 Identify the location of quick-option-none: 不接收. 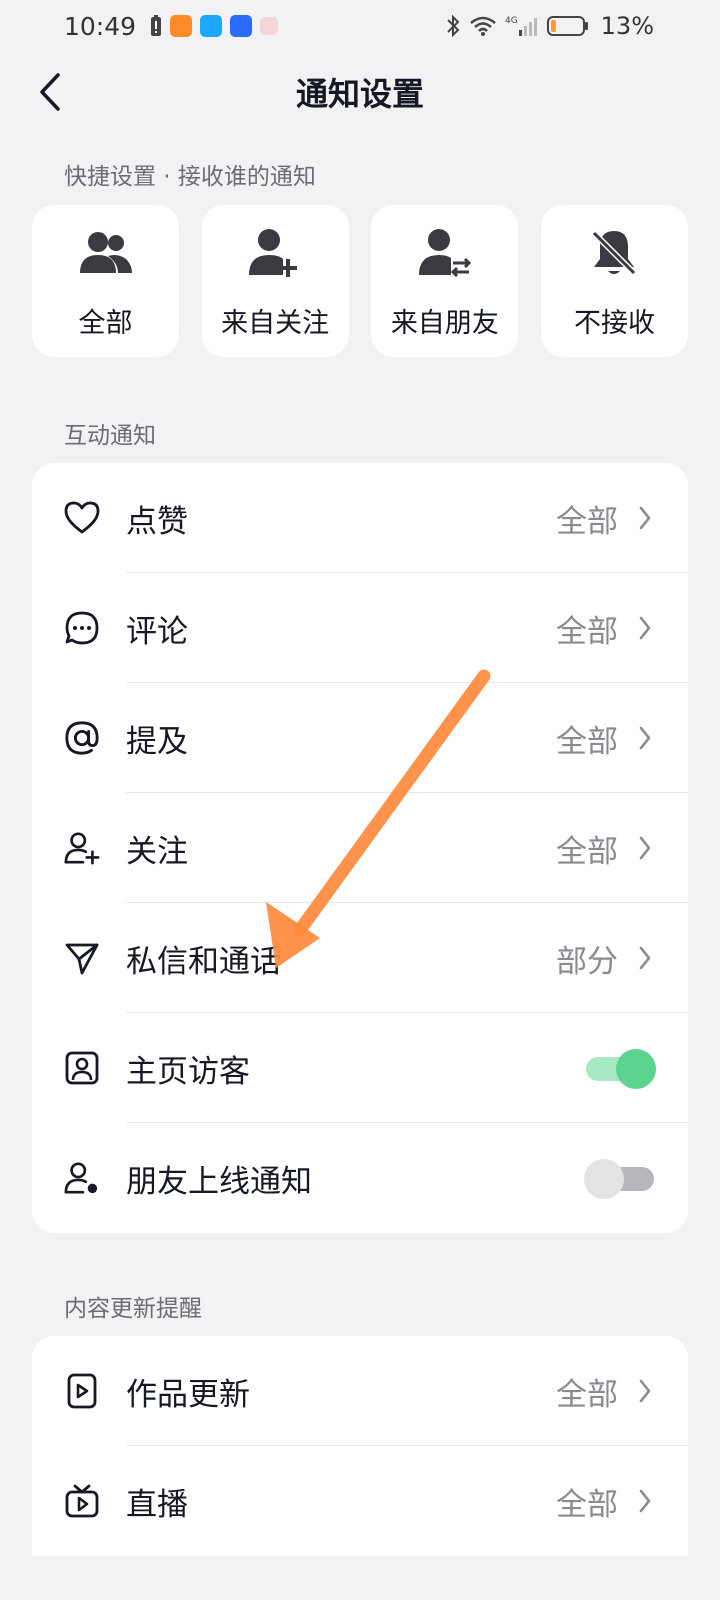
(614, 281).